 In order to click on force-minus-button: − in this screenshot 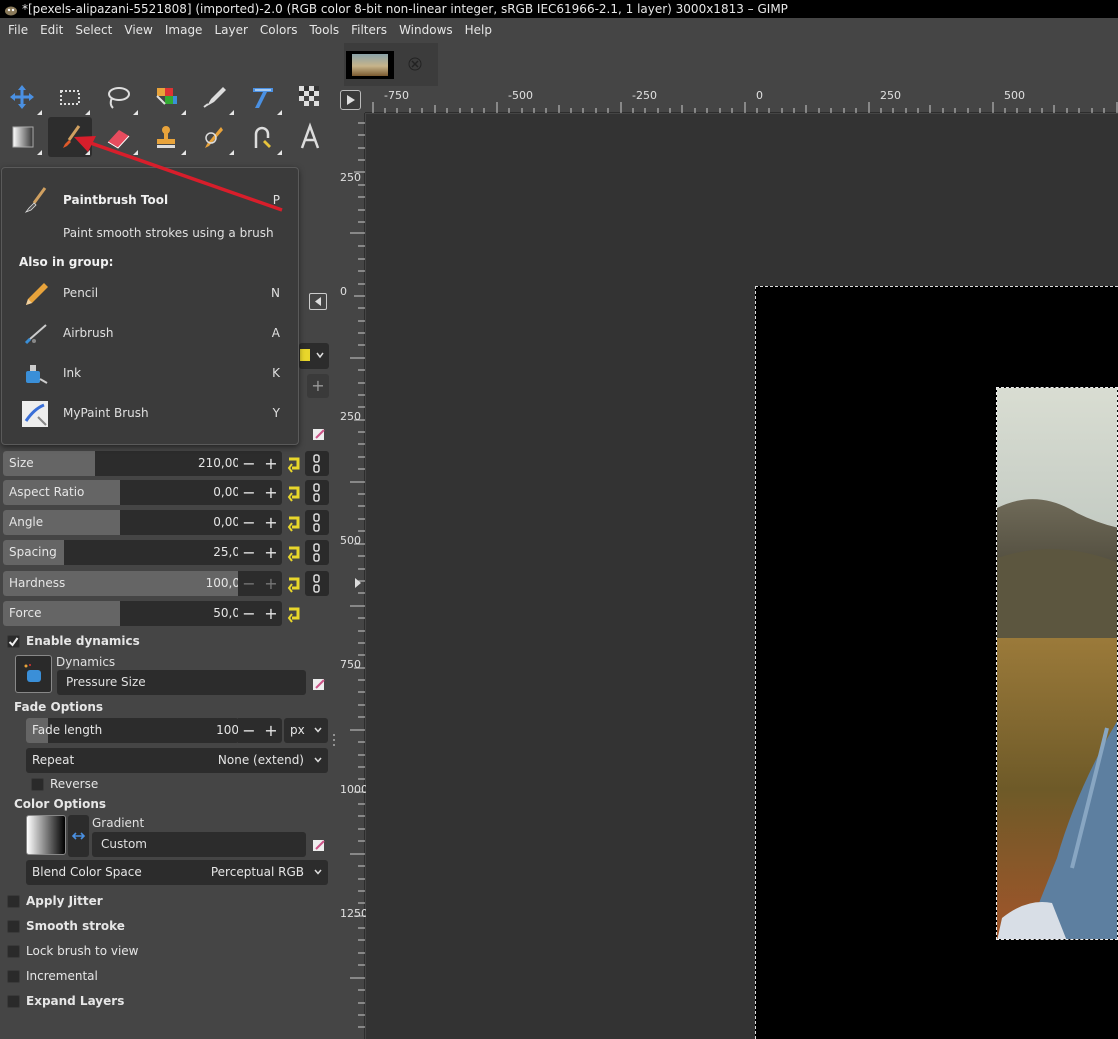, I will do `click(249, 613)`.